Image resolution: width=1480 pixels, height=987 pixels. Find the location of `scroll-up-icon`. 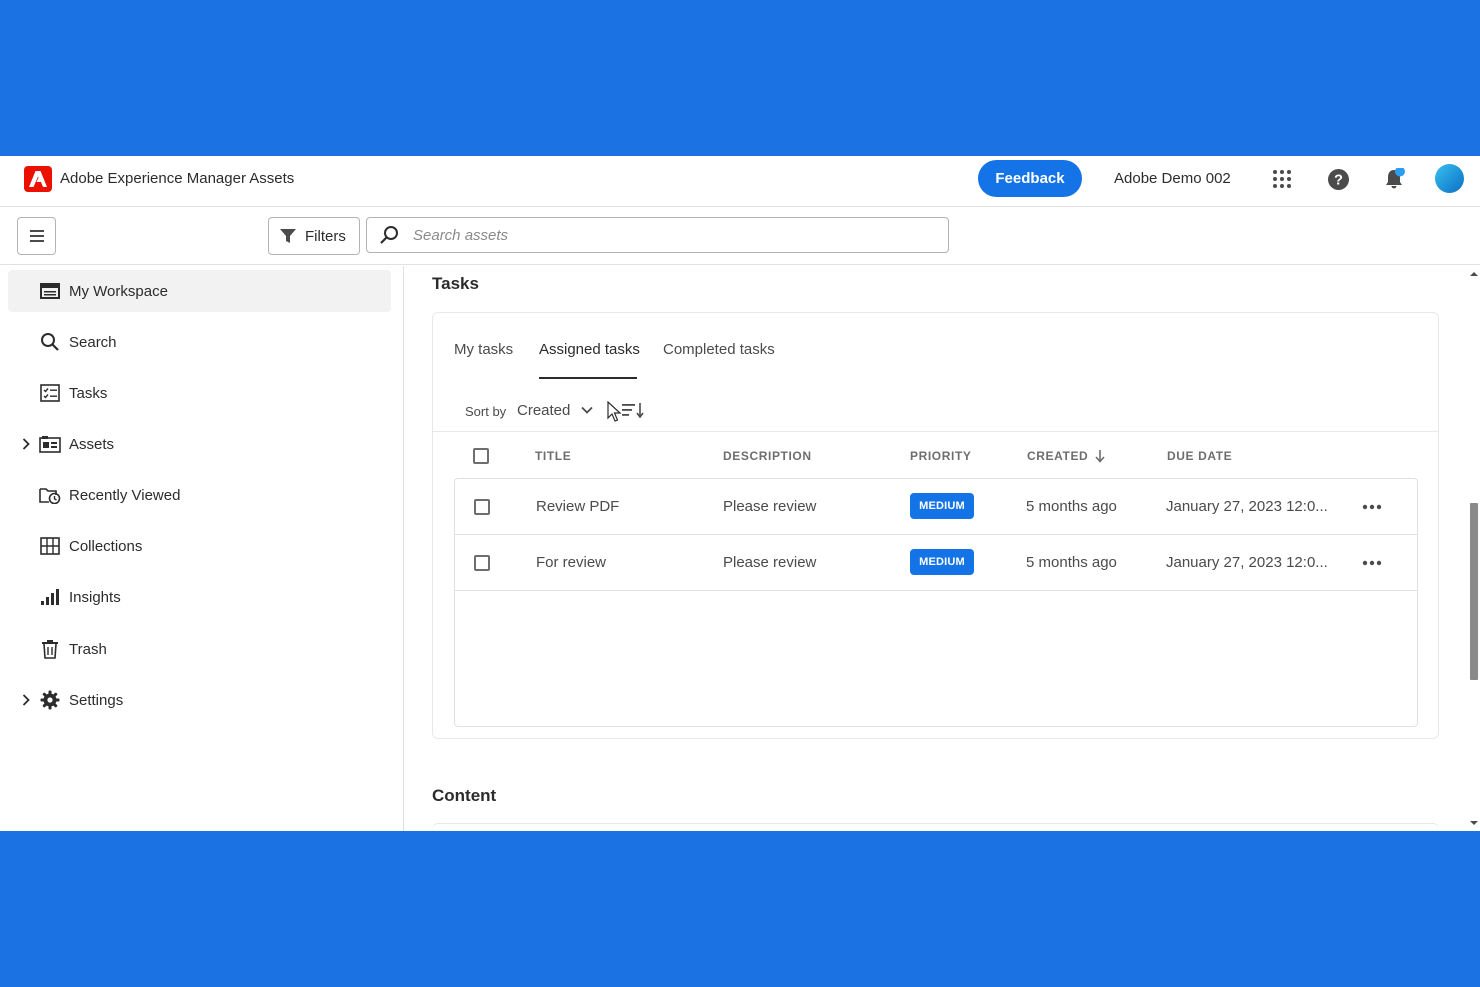

scroll-up-icon is located at coordinates (1474, 274).